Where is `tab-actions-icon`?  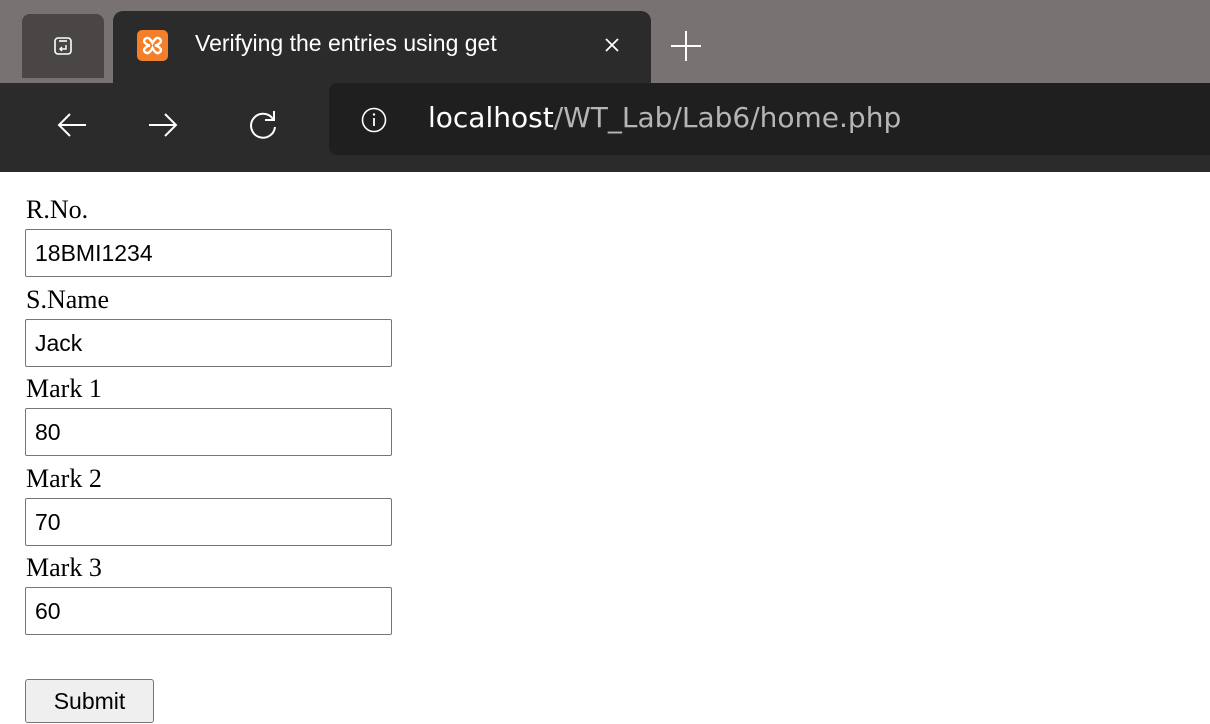
tab-actions-icon is located at coordinates (63, 46).